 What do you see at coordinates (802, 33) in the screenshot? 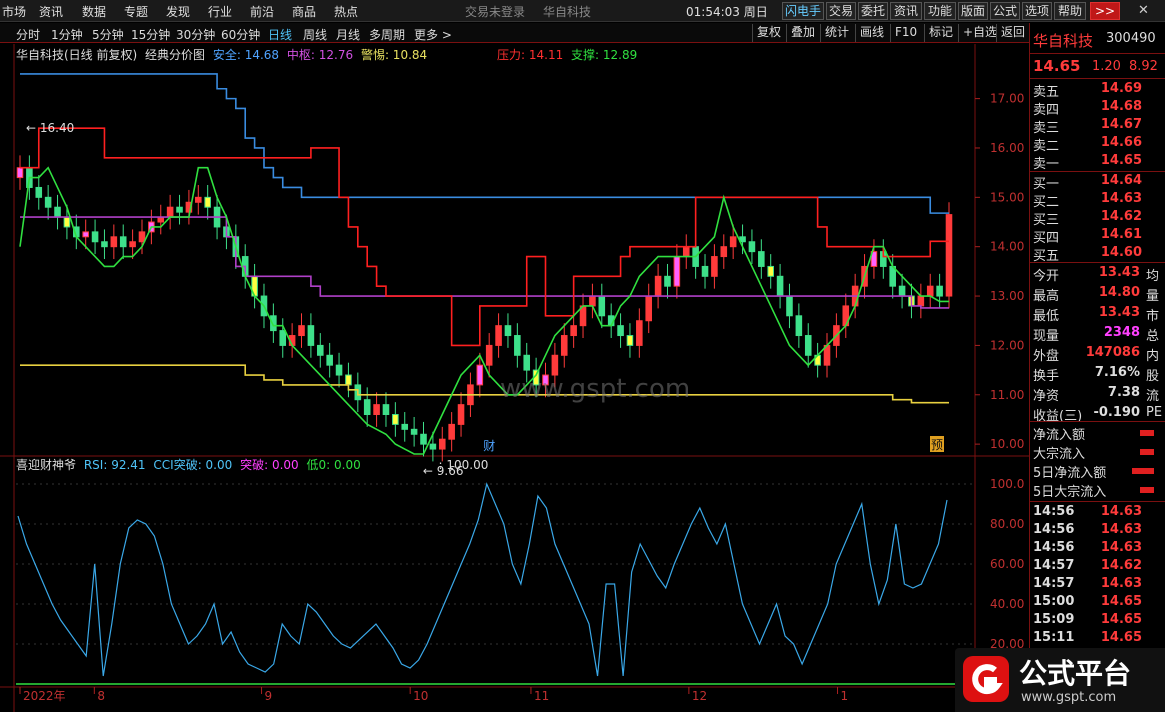
I see `overlay-button: 叠加` at bounding box center [802, 33].